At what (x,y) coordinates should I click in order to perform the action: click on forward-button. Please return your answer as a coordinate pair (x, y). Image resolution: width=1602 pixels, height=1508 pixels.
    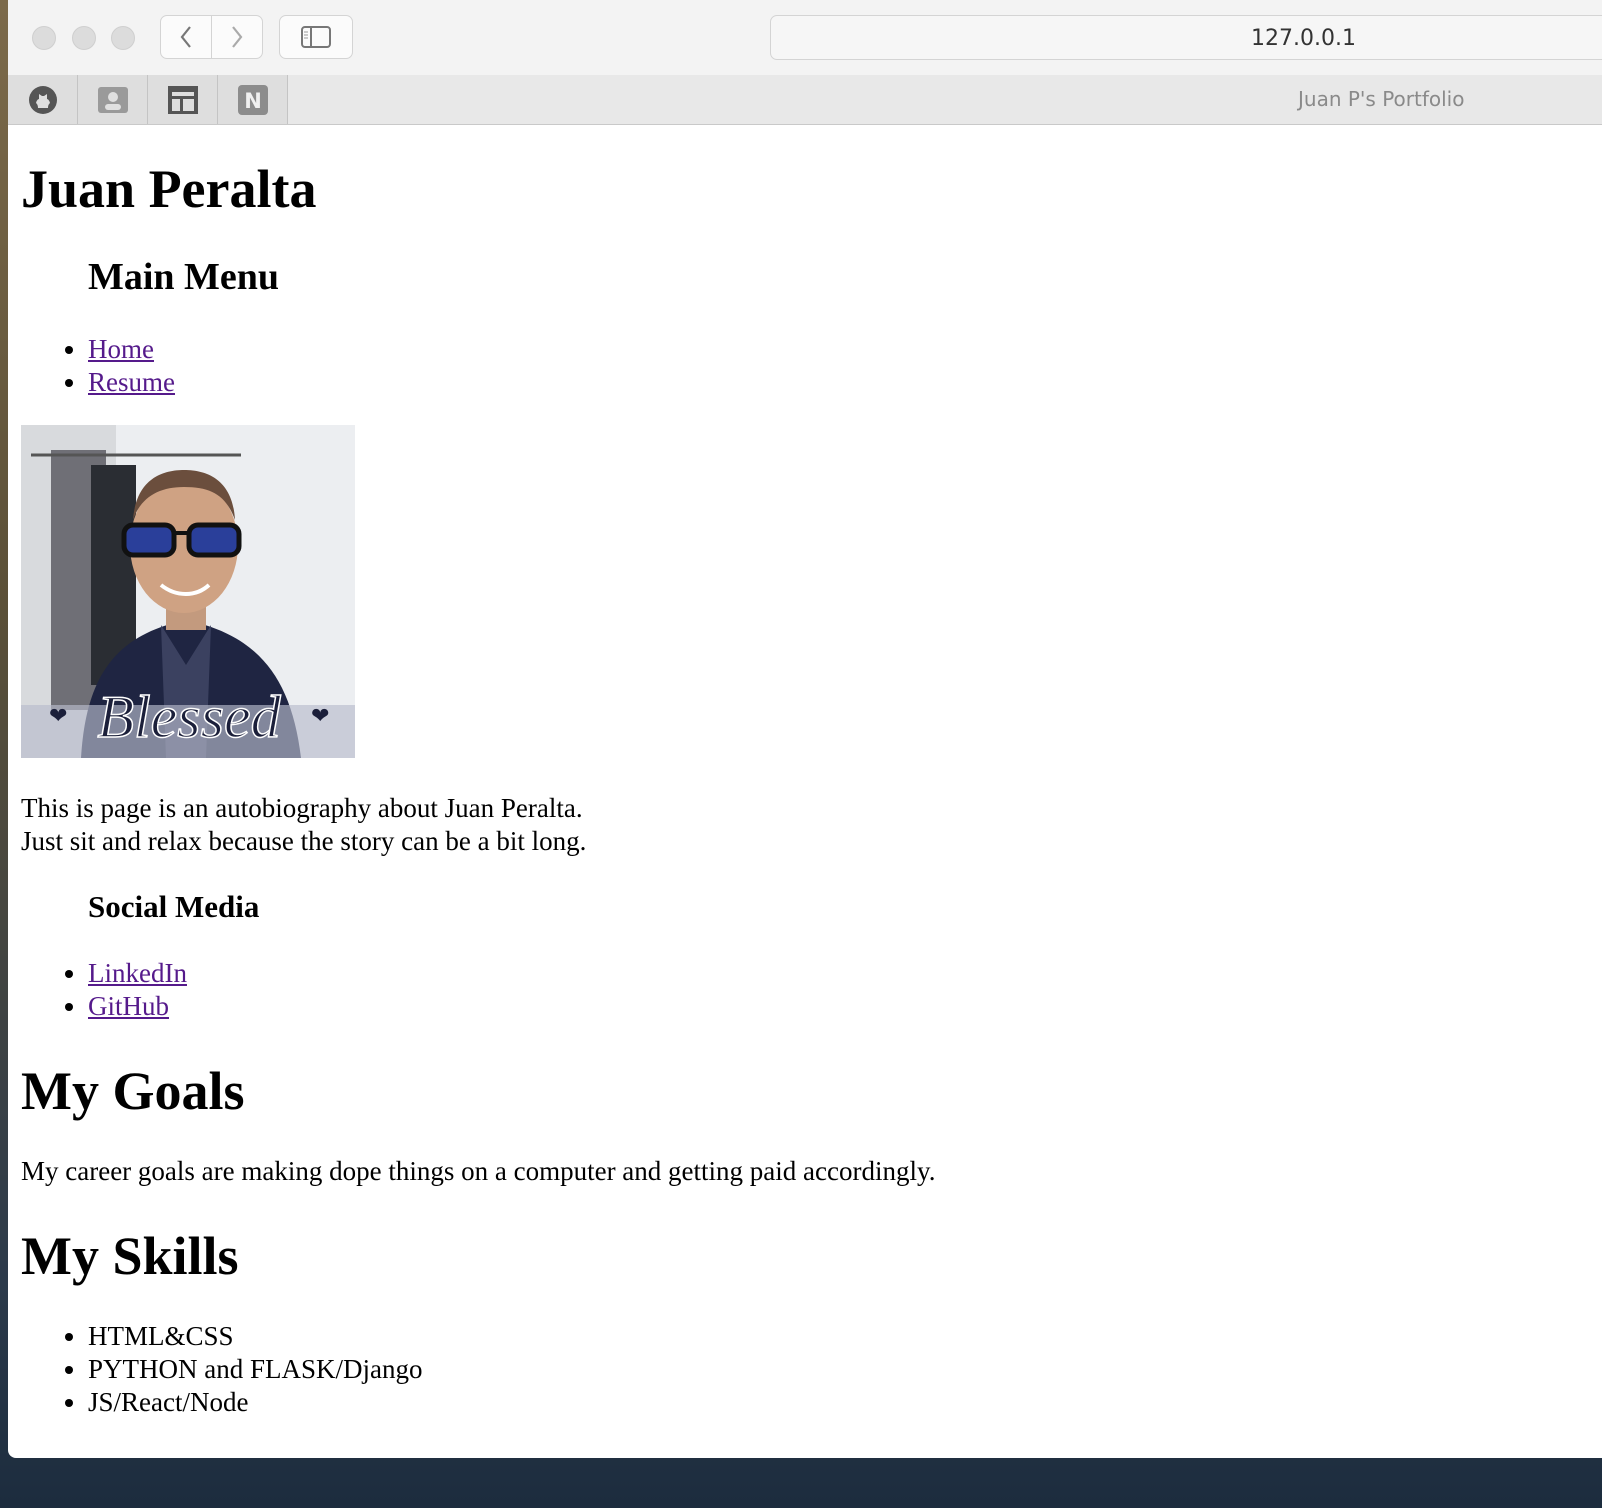
    Looking at the image, I should click on (237, 37).